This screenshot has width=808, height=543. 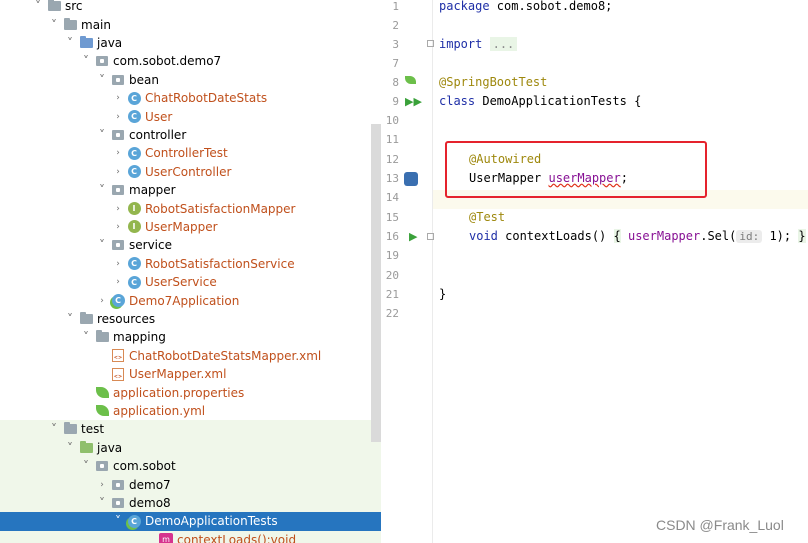 What do you see at coordinates (190, 411) in the screenshot?
I see `tree-item: application.yml` at bounding box center [190, 411].